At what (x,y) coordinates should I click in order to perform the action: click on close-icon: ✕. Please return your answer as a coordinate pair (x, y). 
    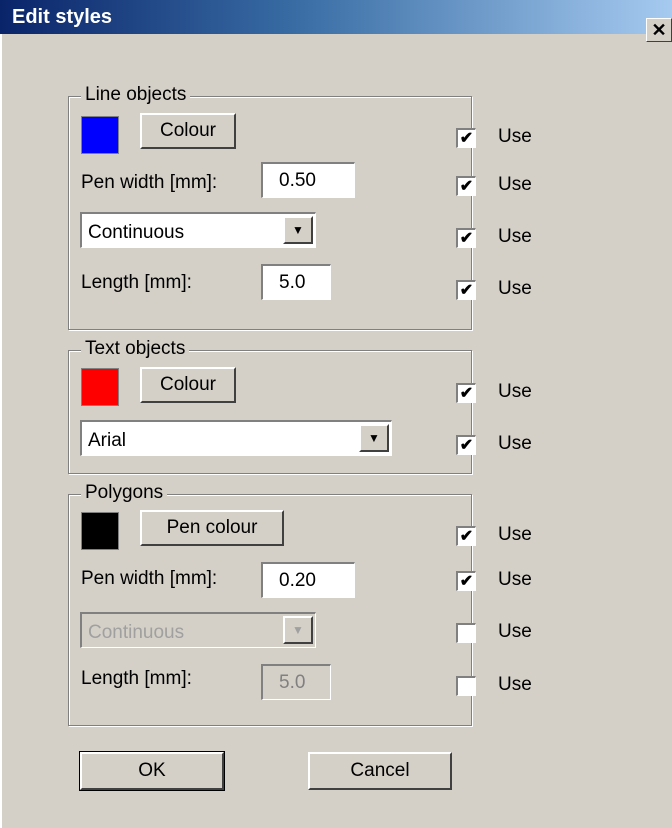
    Looking at the image, I should click on (659, 30).